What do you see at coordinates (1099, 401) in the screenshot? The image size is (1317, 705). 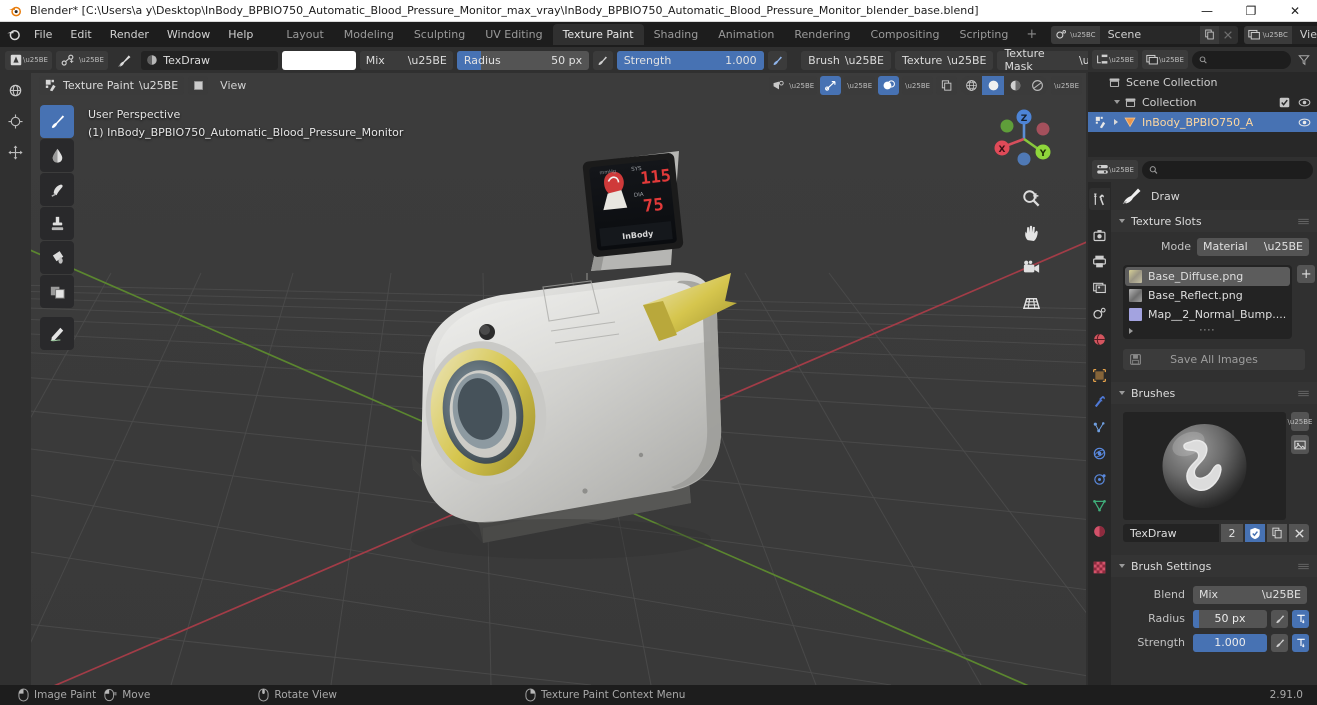 I see `properties-tab-modifiers` at bounding box center [1099, 401].